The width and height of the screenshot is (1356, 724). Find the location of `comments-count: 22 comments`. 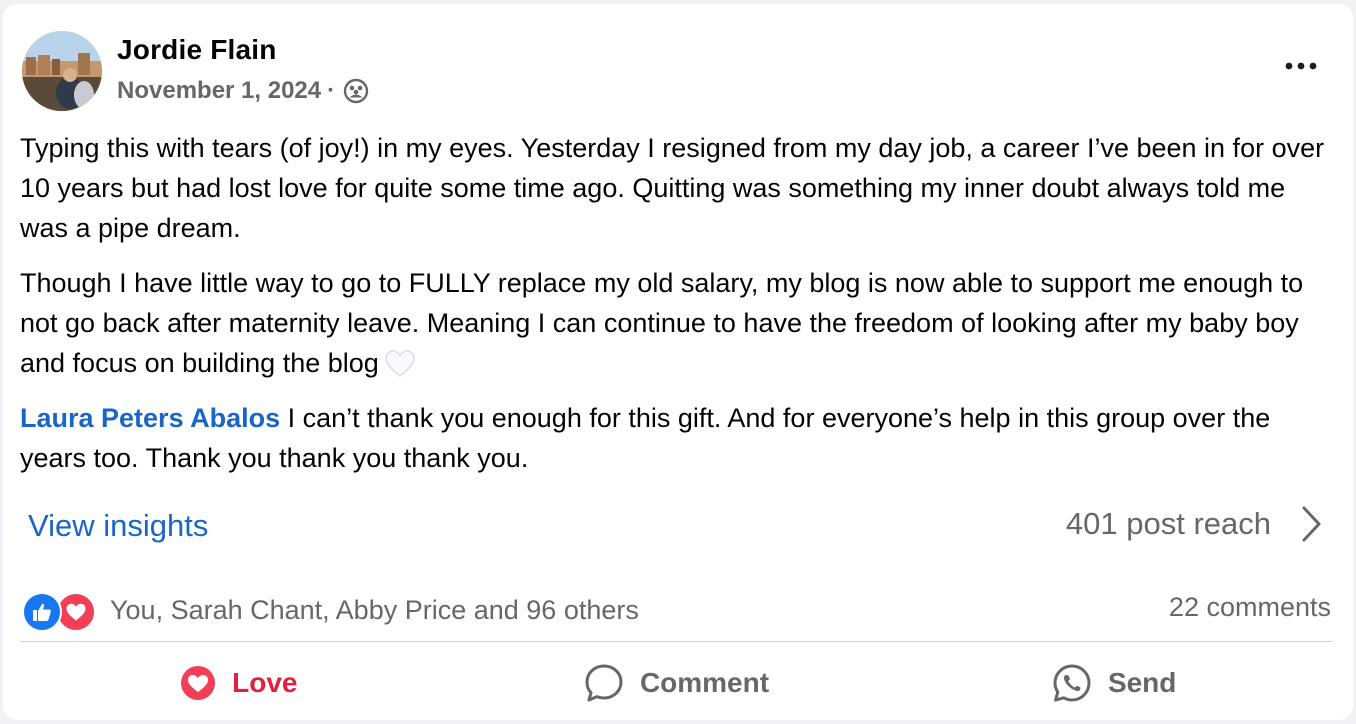

comments-count: 22 comments is located at coordinates (1250, 607).